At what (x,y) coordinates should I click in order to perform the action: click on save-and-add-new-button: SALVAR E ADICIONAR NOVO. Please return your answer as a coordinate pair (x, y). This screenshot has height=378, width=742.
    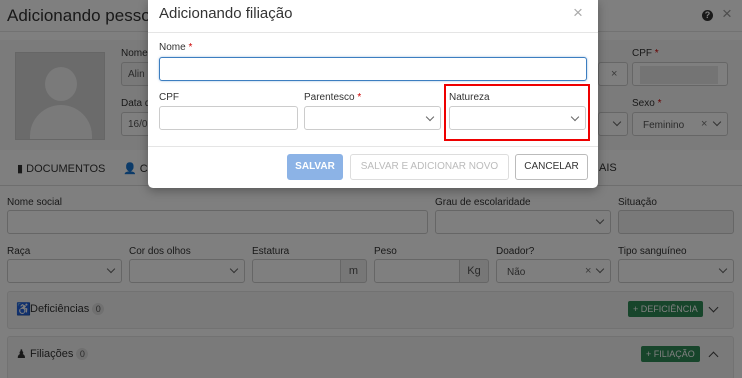
    Looking at the image, I should click on (429, 167).